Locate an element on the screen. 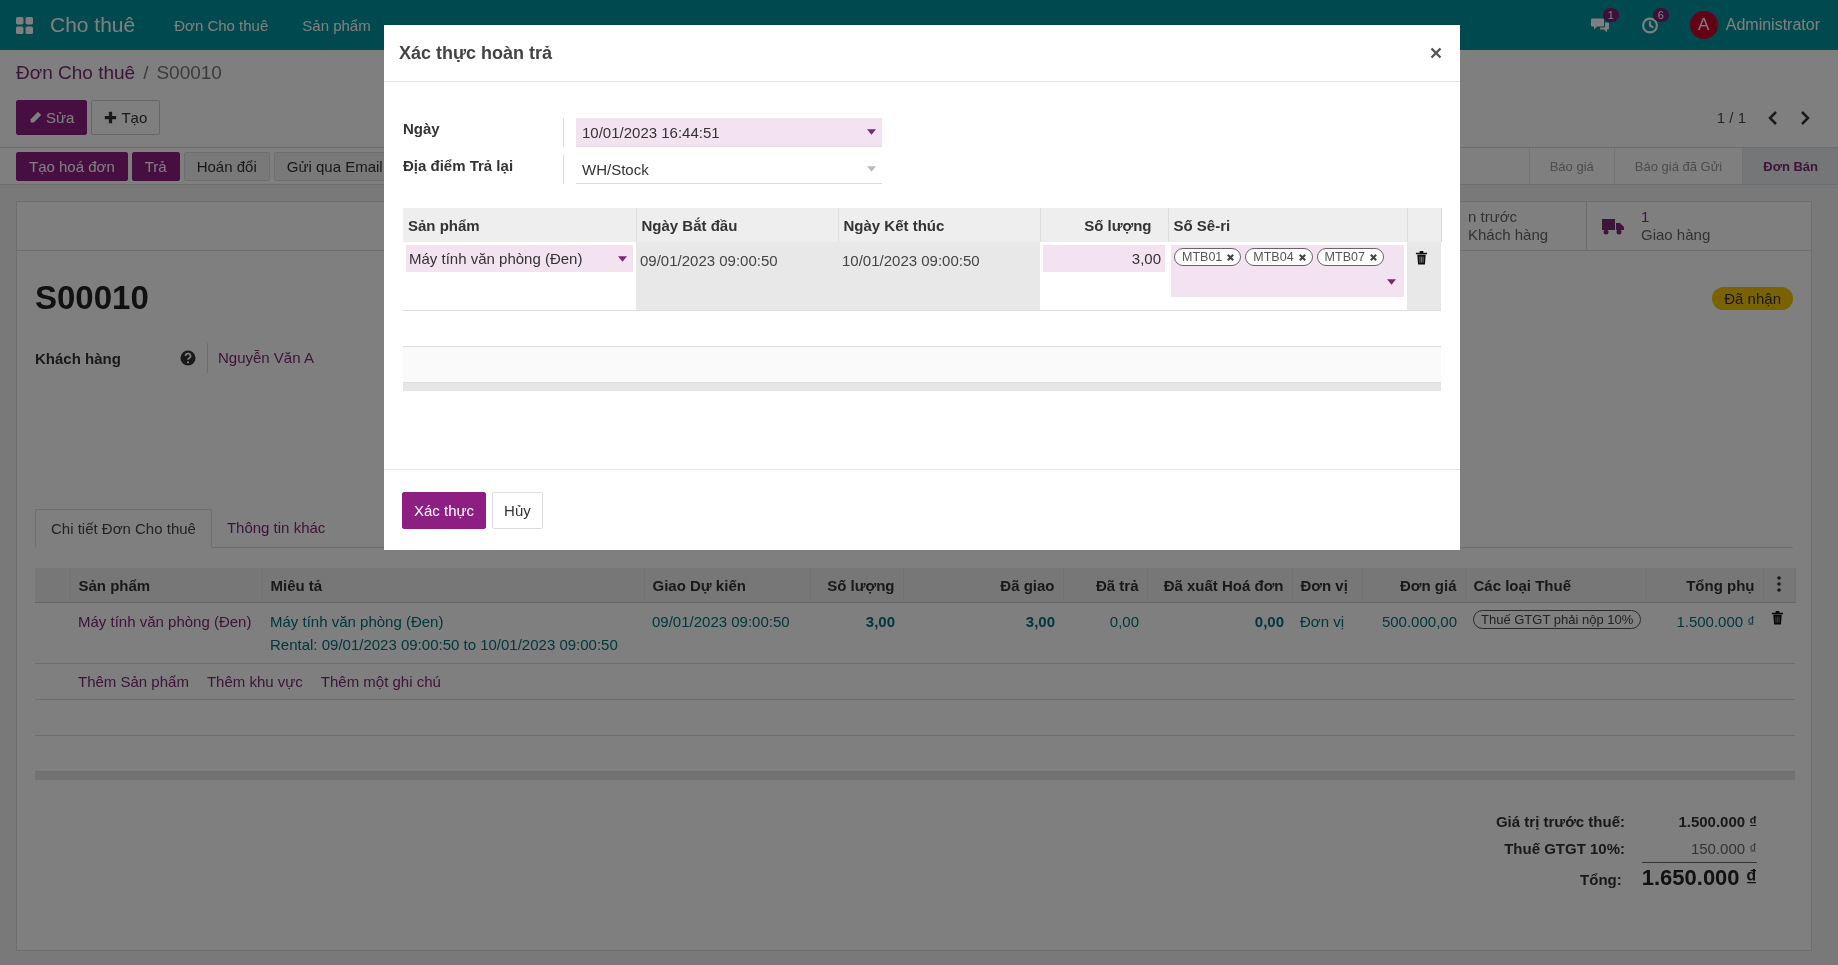 The height and width of the screenshot is (965, 1838). user-name: Administrator is located at coordinates (1772, 25).